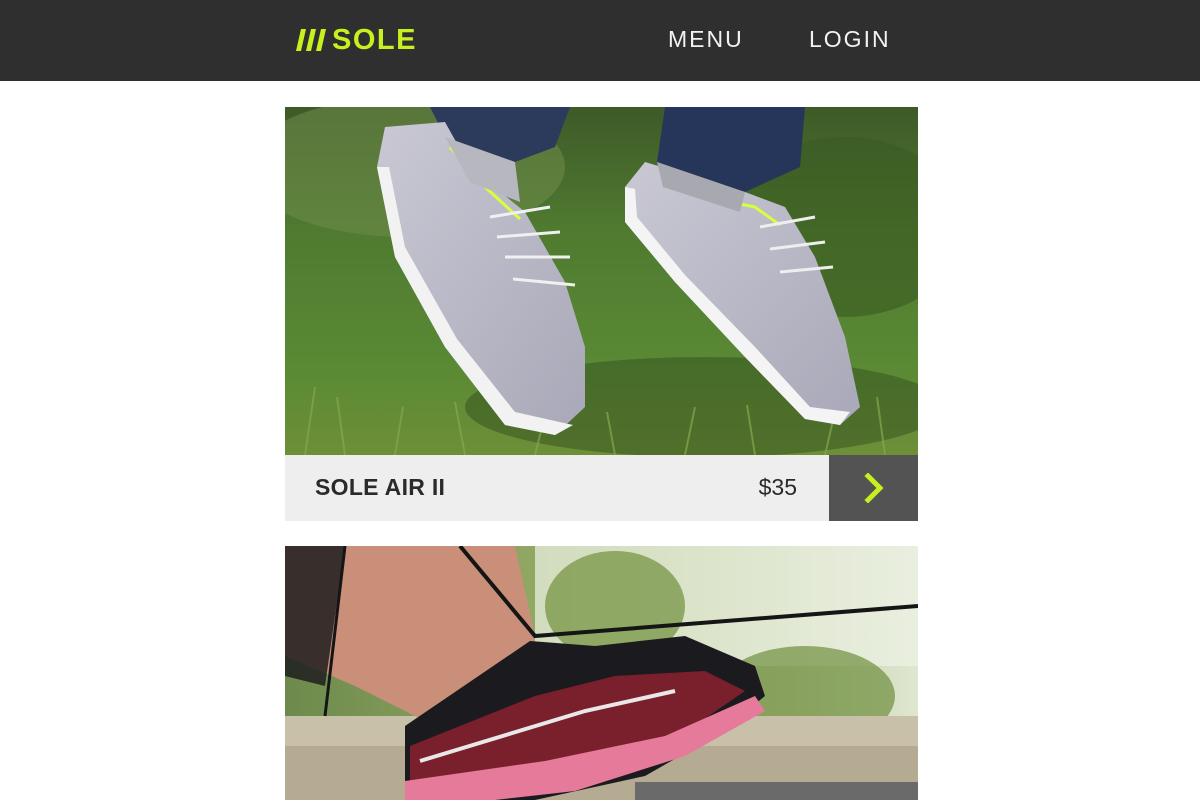 This screenshot has width=1200, height=800. I want to click on chevron-right-icon, so click(873, 488).